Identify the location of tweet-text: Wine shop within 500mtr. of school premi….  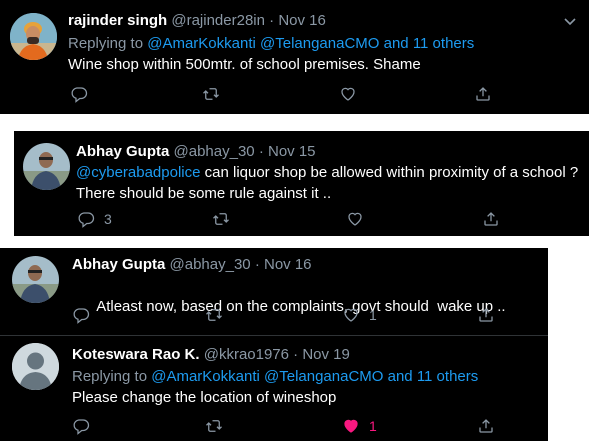
(244, 64).